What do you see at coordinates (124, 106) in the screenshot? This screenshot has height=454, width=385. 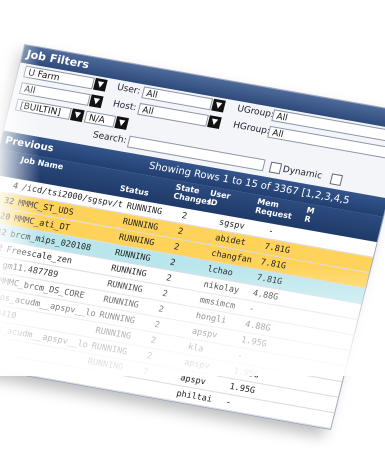 I see `host-label: Host:` at bounding box center [124, 106].